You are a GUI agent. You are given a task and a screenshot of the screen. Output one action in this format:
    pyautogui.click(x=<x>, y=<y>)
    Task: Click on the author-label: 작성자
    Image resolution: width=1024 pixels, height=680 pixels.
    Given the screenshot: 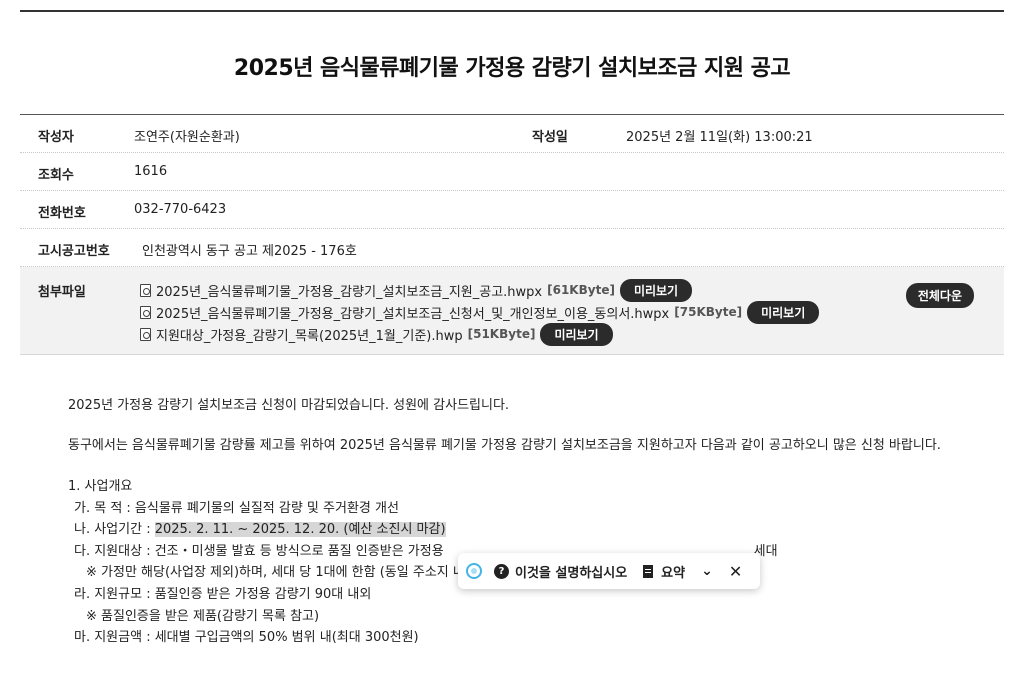 What is the action you would take?
    pyautogui.click(x=56, y=137)
    